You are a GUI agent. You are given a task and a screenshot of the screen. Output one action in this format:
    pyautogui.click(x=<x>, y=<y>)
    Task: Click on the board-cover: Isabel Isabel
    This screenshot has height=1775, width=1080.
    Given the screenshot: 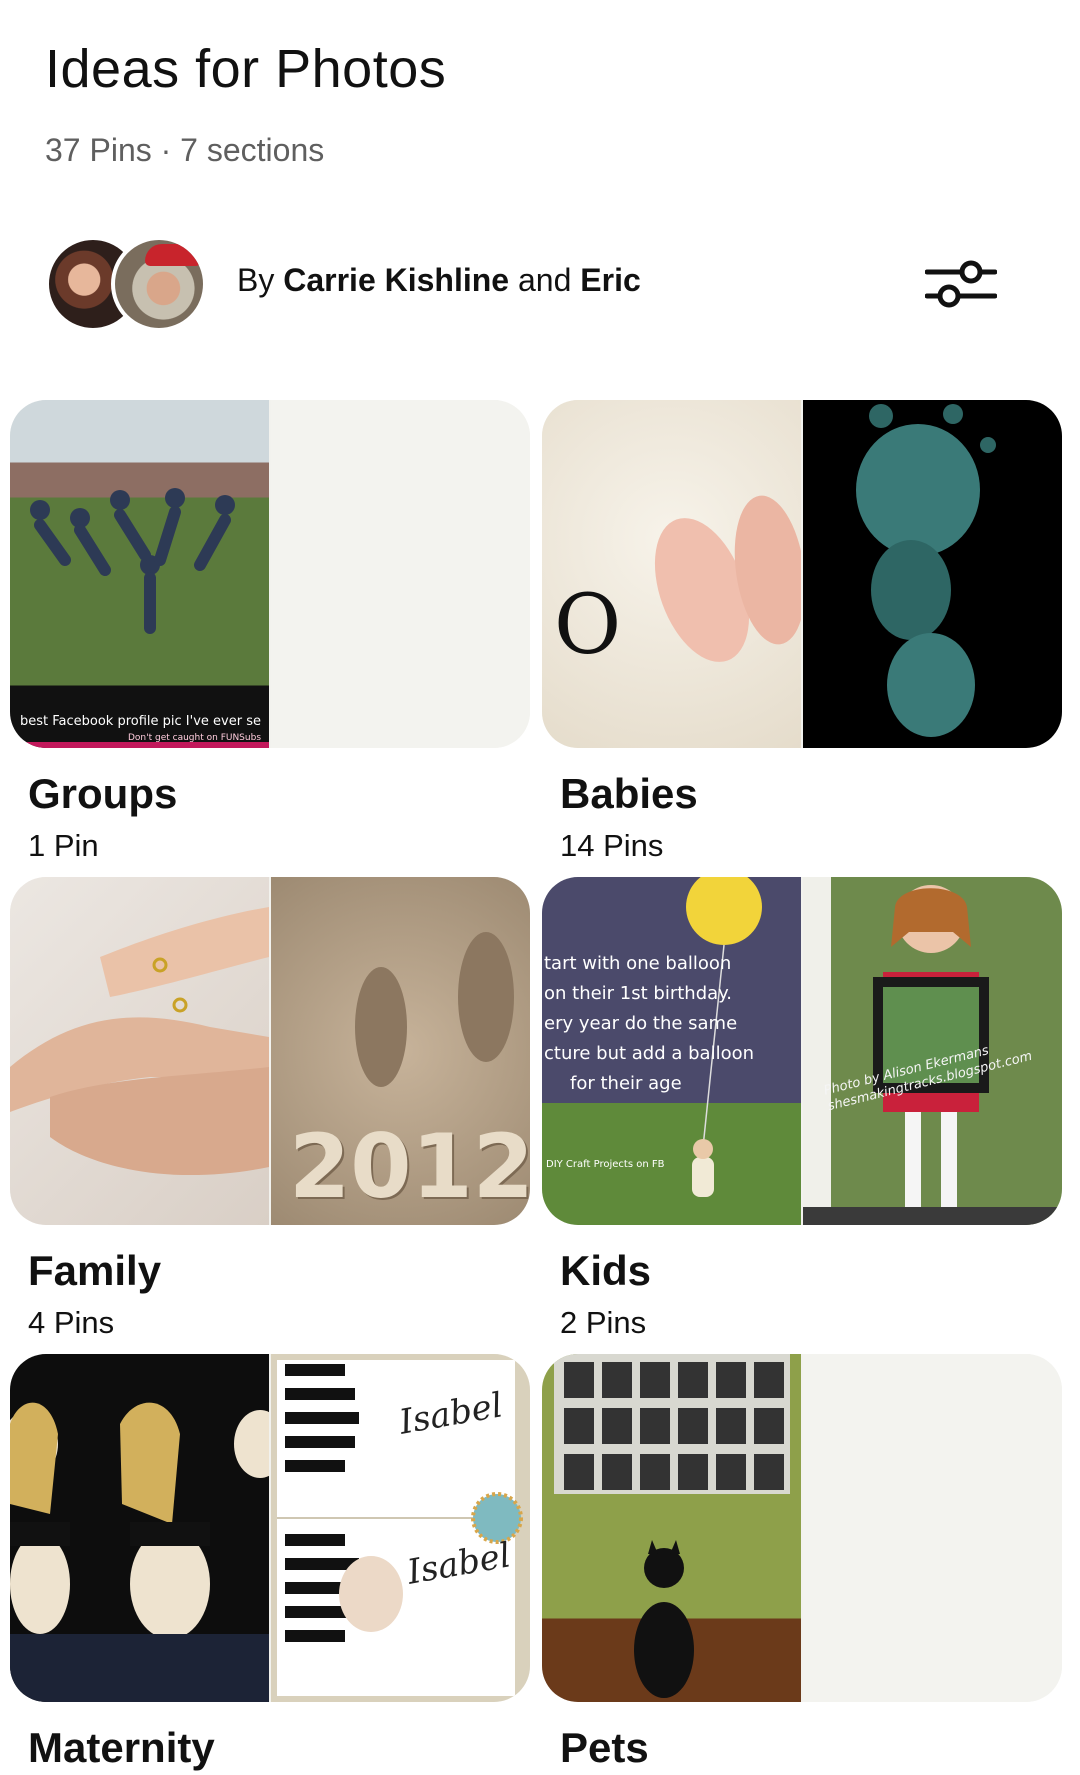 What is the action you would take?
    pyautogui.click(x=270, y=1528)
    